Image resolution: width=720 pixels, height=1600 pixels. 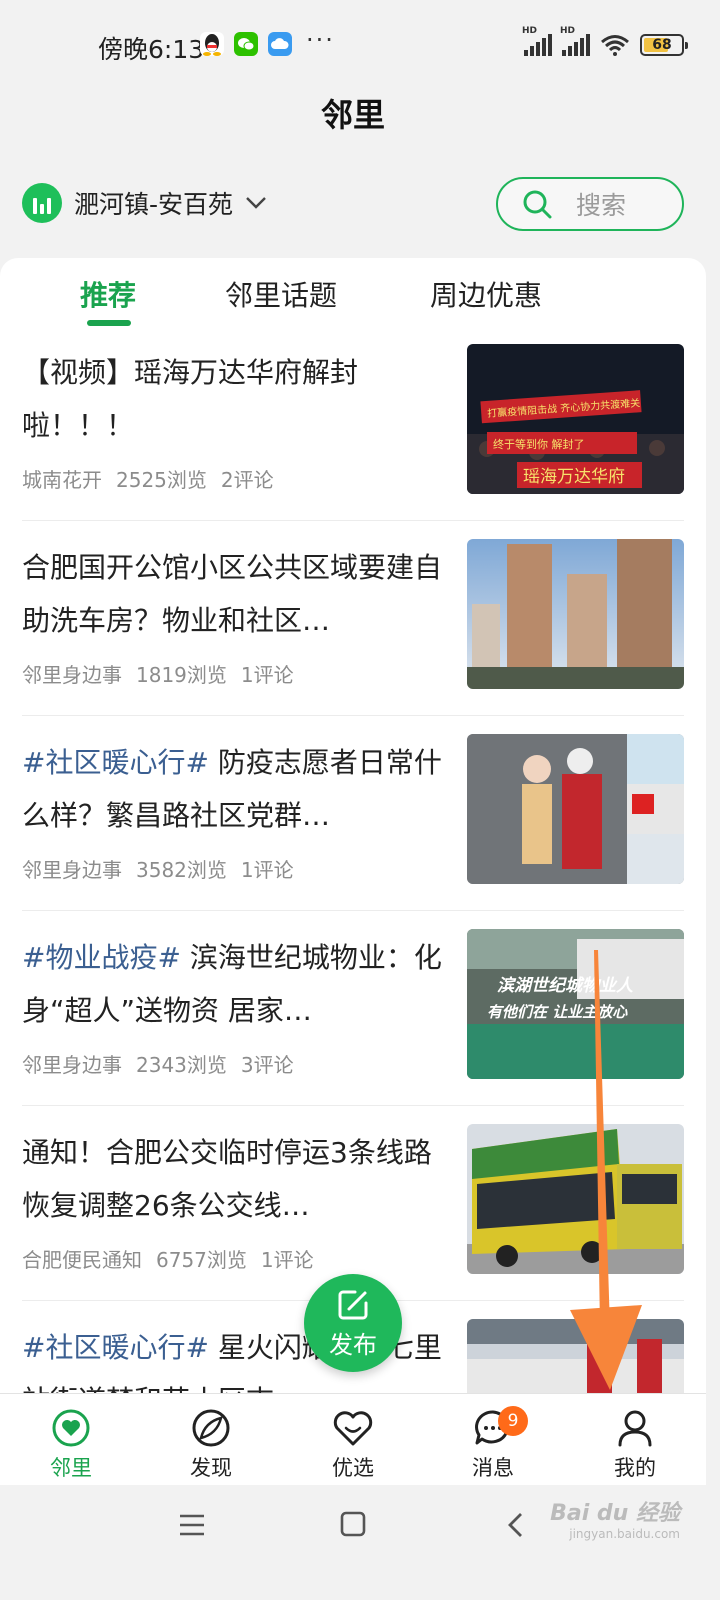 I want to click on nav-profile: 我的, so click(x=635, y=1445).